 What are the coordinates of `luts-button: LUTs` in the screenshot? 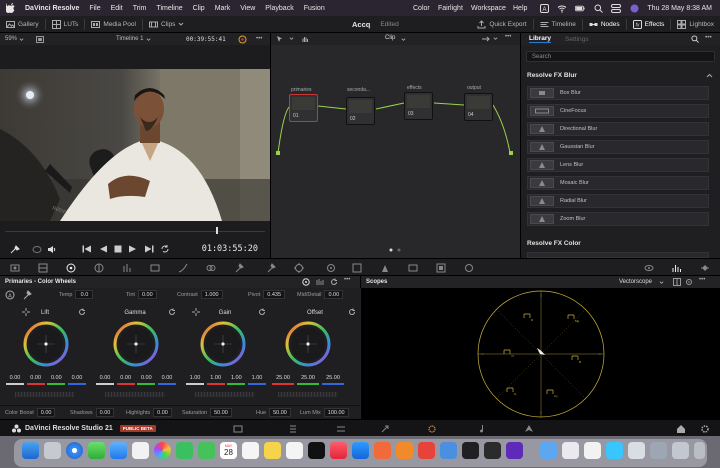 It's located at (65, 24).